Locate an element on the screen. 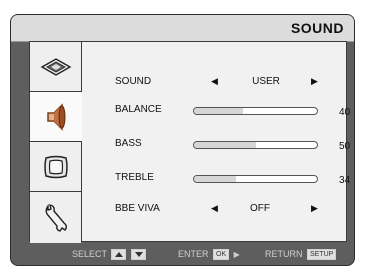 This screenshot has width=367, height=273. tab-setup is located at coordinates (55, 217).